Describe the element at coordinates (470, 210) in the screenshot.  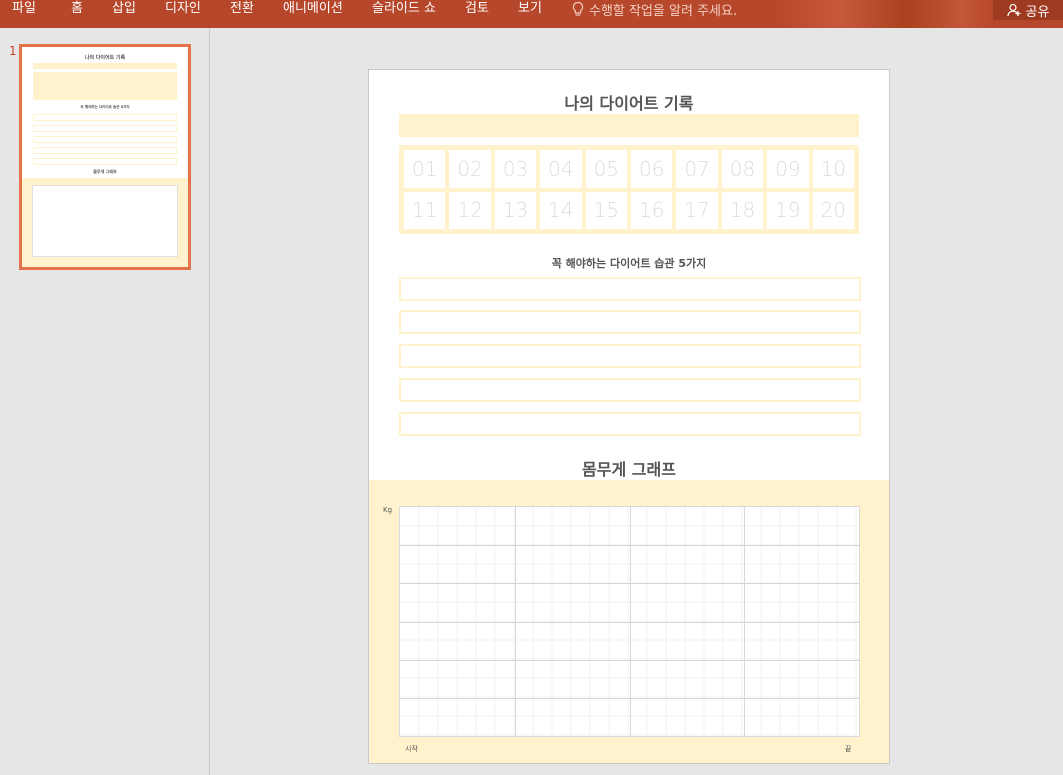
I see `day-cell: 12` at that location.